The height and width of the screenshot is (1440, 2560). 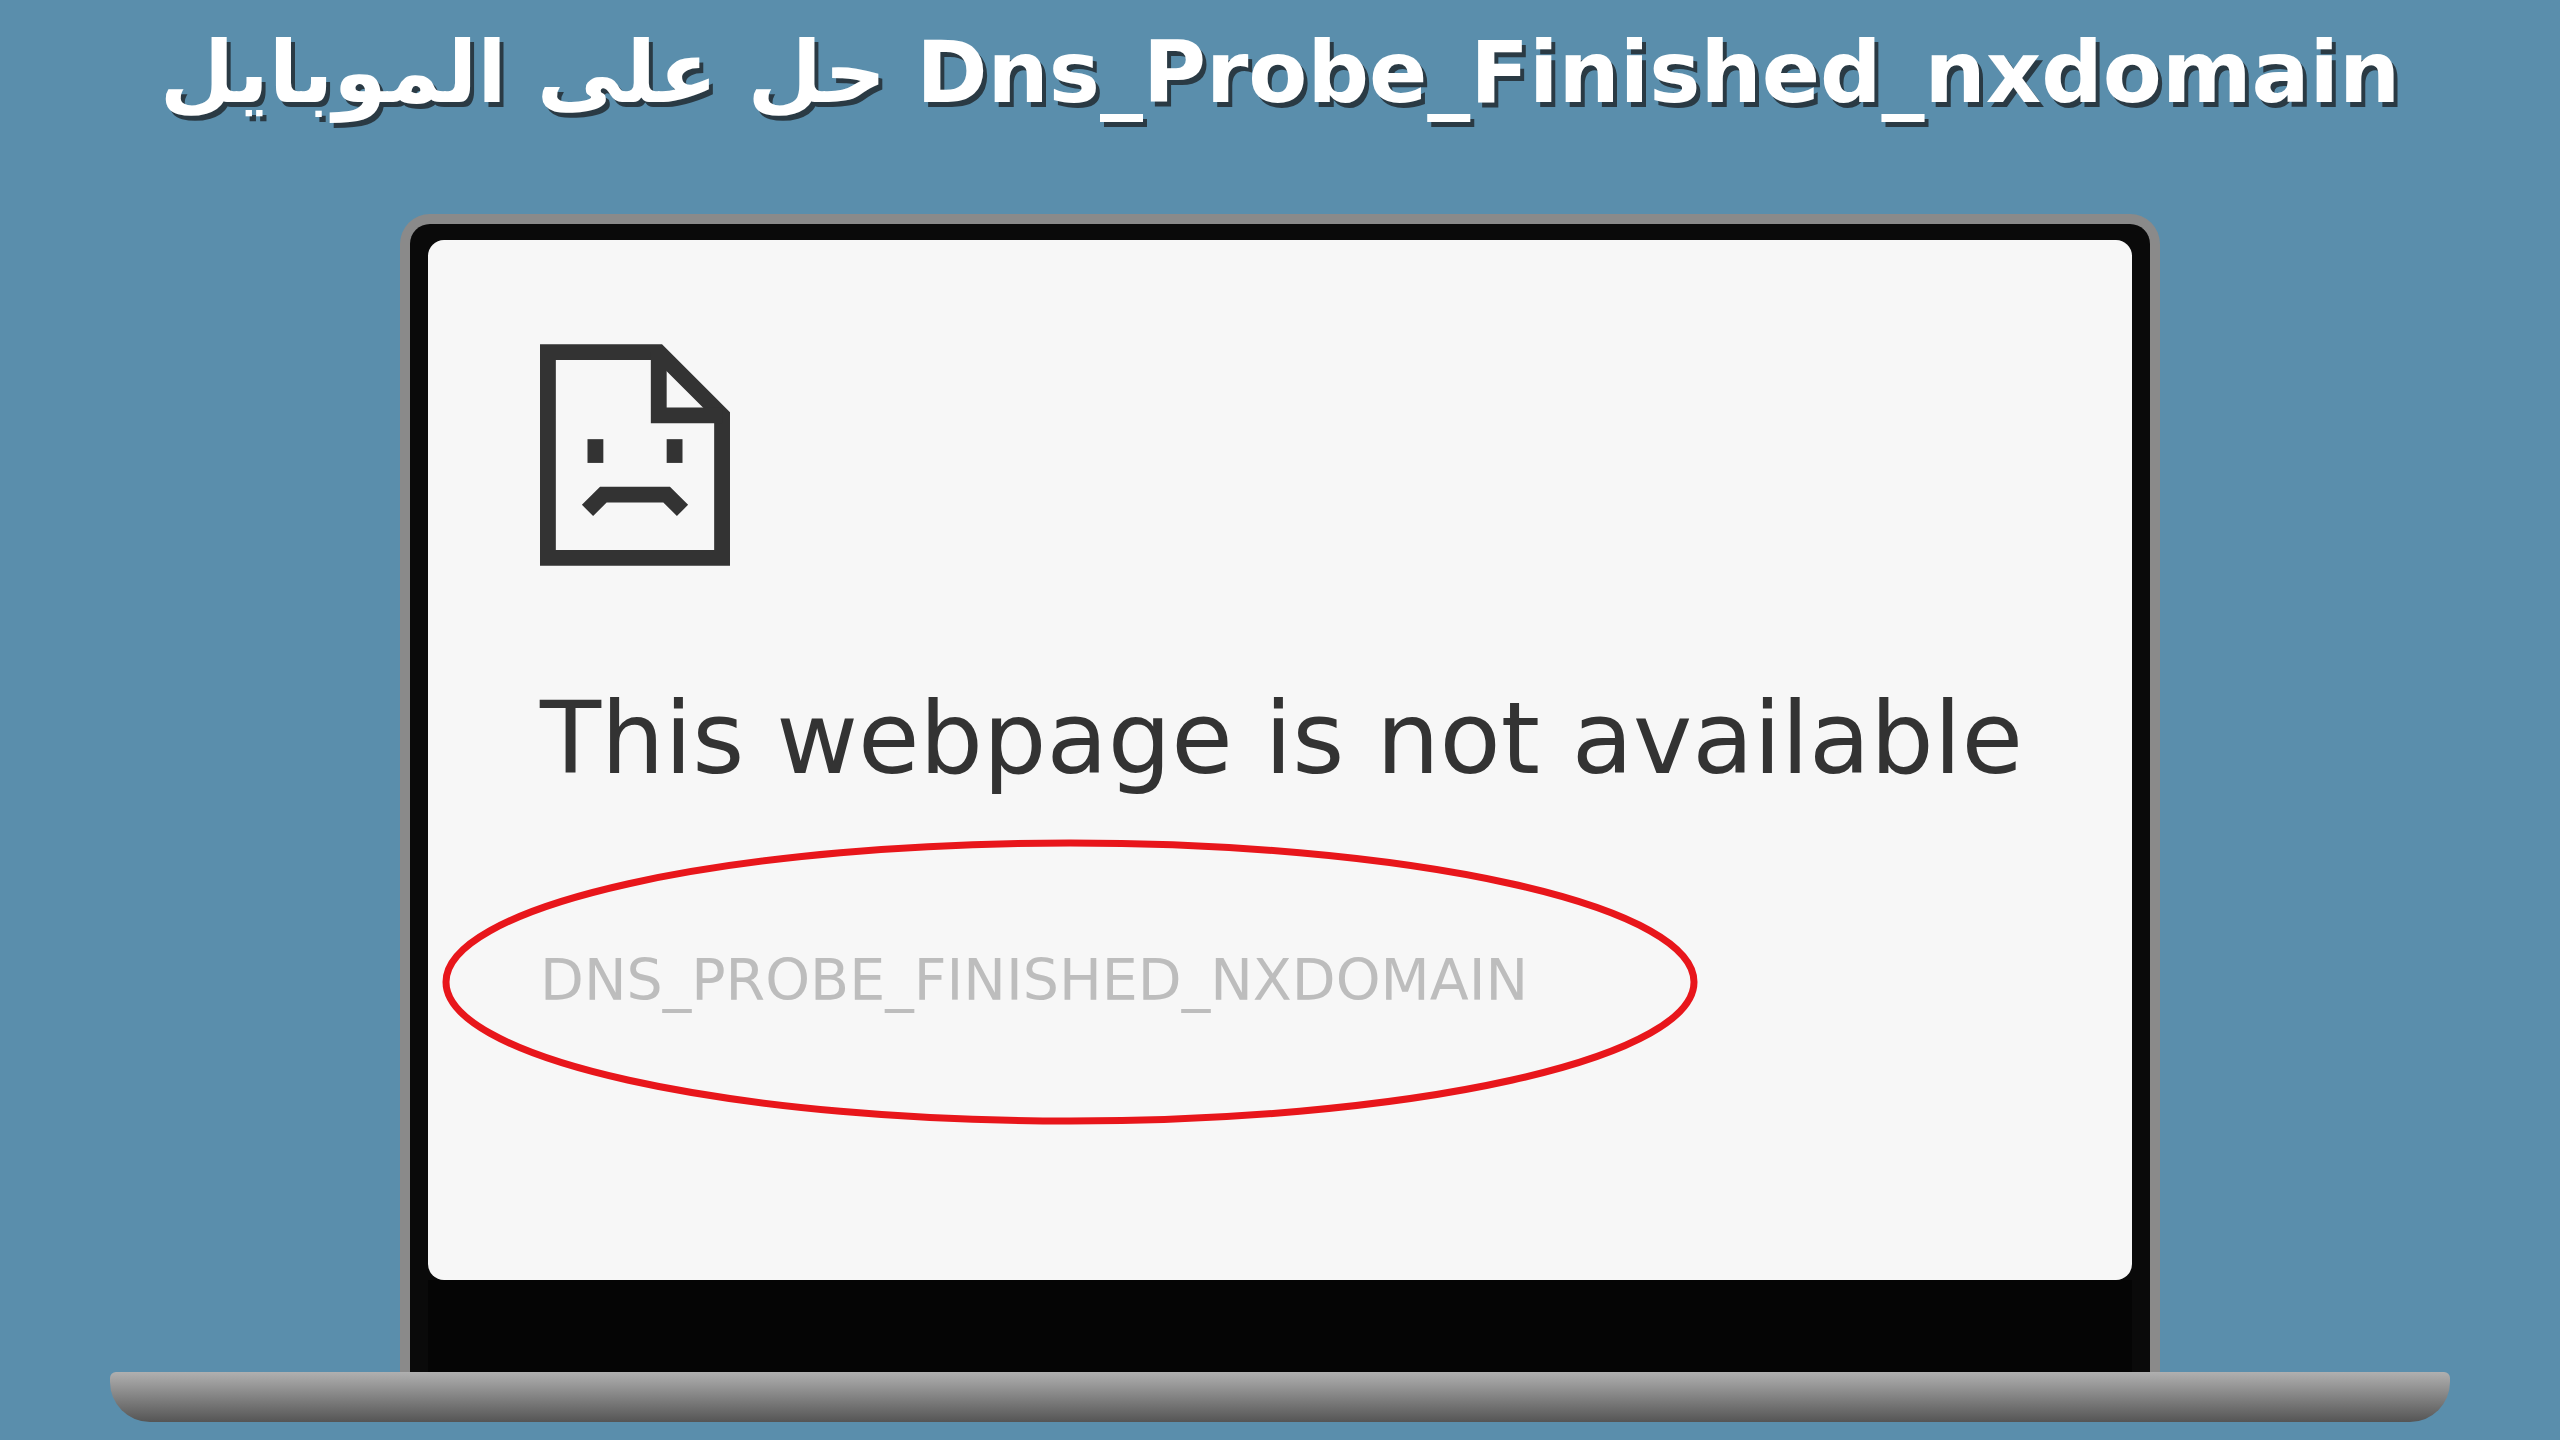 What do you see at coordinates (1034, 980) in the screenshot?
I see `error-code: DNS_PROBE_FINISHED_NXDOMAIN` at bounding box center [1034, 980].